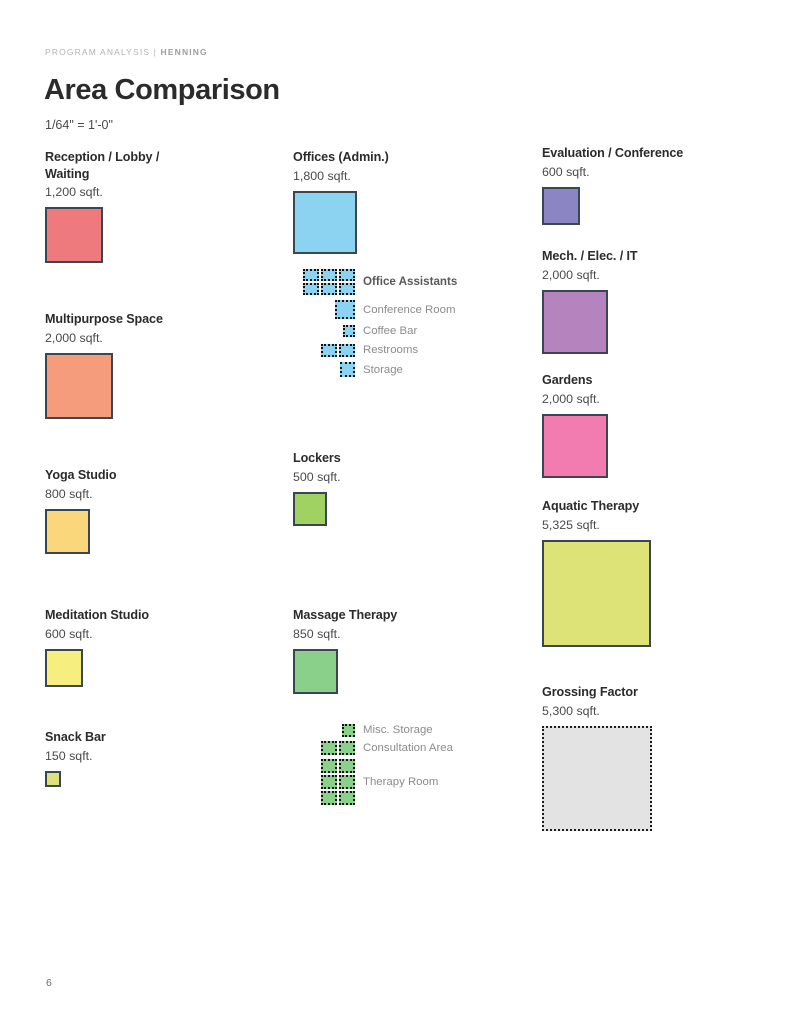 The image size is (791, 1024). What do you see at coordinates (567, 380) in the screenshot?
I see `area-entry-label: Gardens` at bounding box center [567, 380].